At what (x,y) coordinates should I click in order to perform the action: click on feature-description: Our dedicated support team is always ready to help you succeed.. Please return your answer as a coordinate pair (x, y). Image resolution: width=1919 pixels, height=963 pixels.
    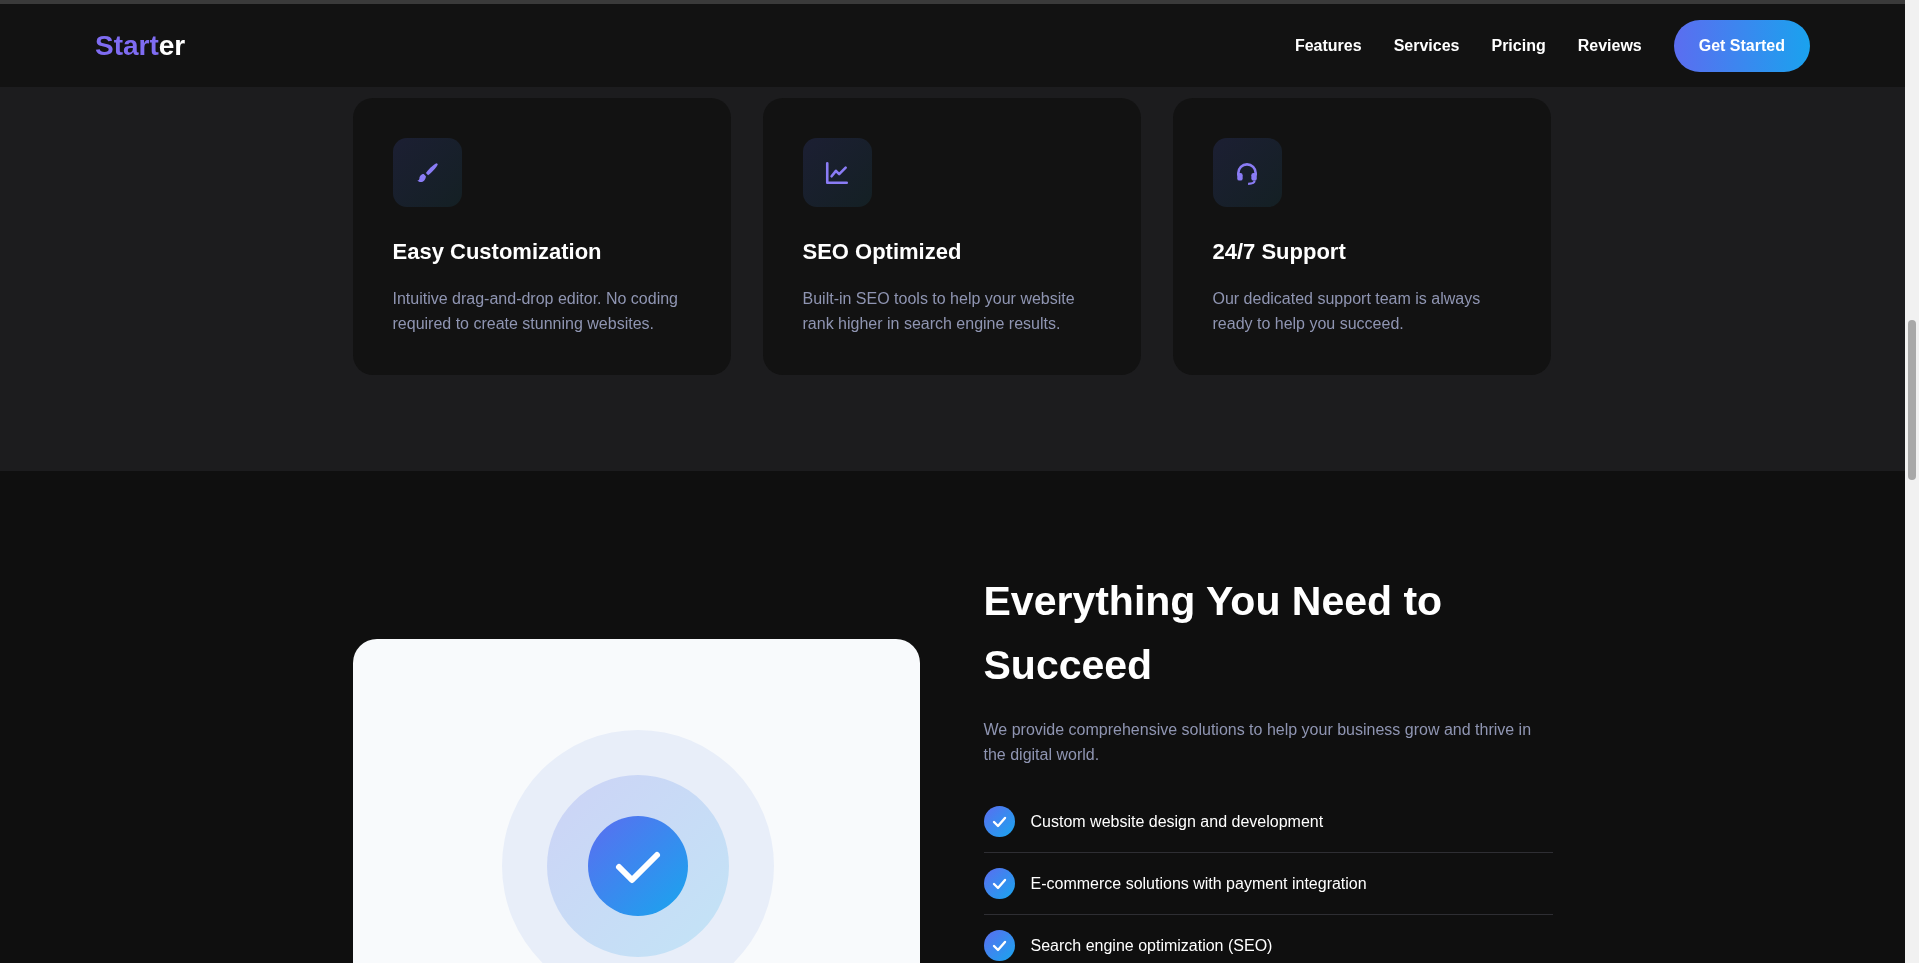
    Looking at the image, I should click on (1347, 311).